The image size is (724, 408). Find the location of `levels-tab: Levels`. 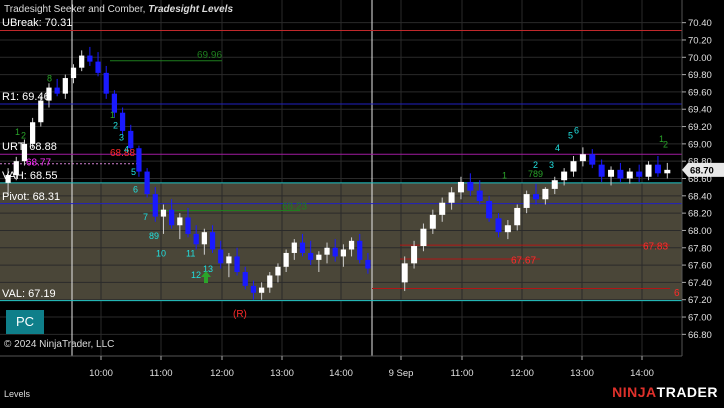

levels-tab: Levels is located at coordinates (17, 394).